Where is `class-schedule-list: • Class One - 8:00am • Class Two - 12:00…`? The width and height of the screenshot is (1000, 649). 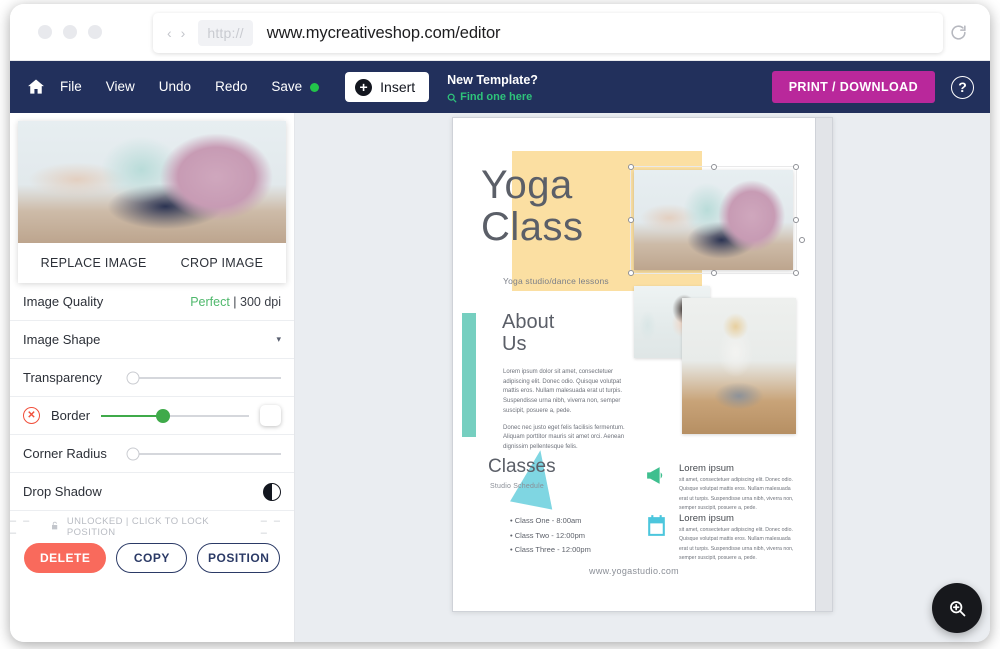 class-schedule-list: • Class One - 8:00am • Class Two - 12:00… is located at coordinates (550, 536).